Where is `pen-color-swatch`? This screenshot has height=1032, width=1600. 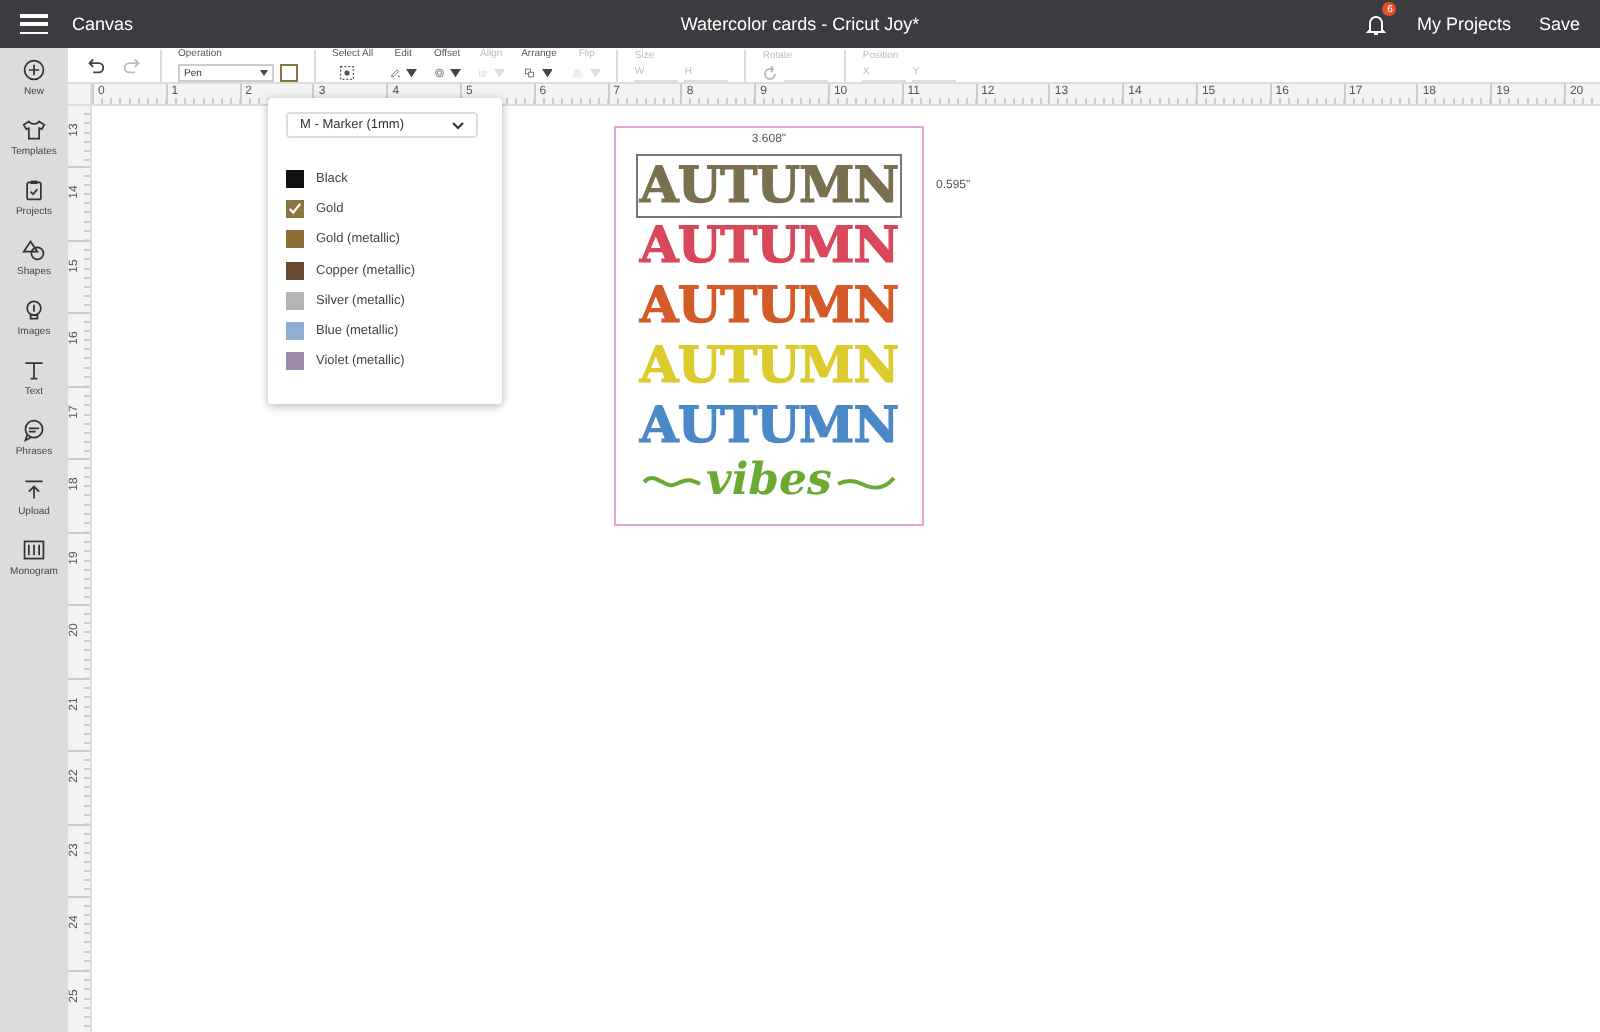 pen-color-swatch is located at coordinates (289, 73).